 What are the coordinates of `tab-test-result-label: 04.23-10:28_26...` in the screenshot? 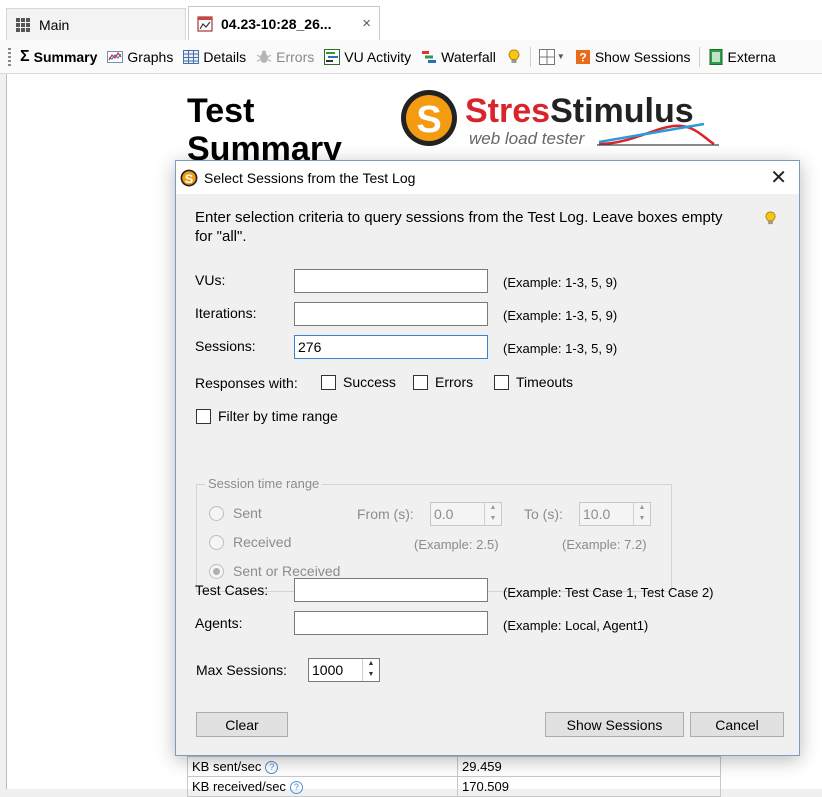 It's located at (276, 23).